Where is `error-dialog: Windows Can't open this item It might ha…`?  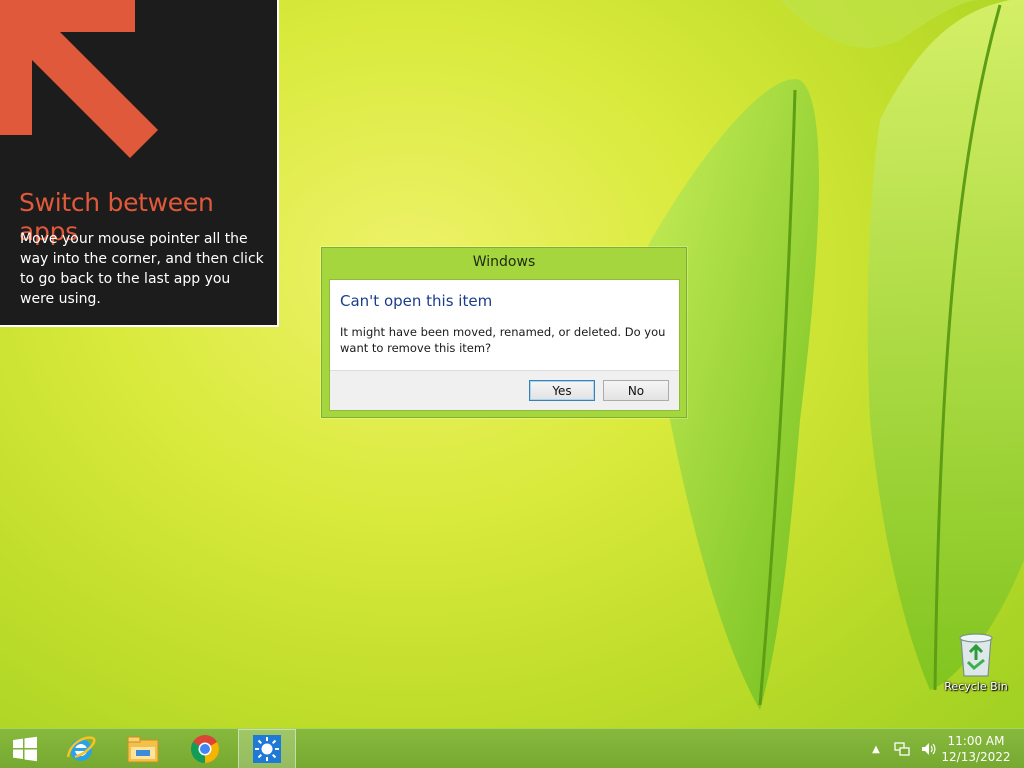
error-dialog: Windows Can't open this item It might ha… is located at coordinates (504, 332).